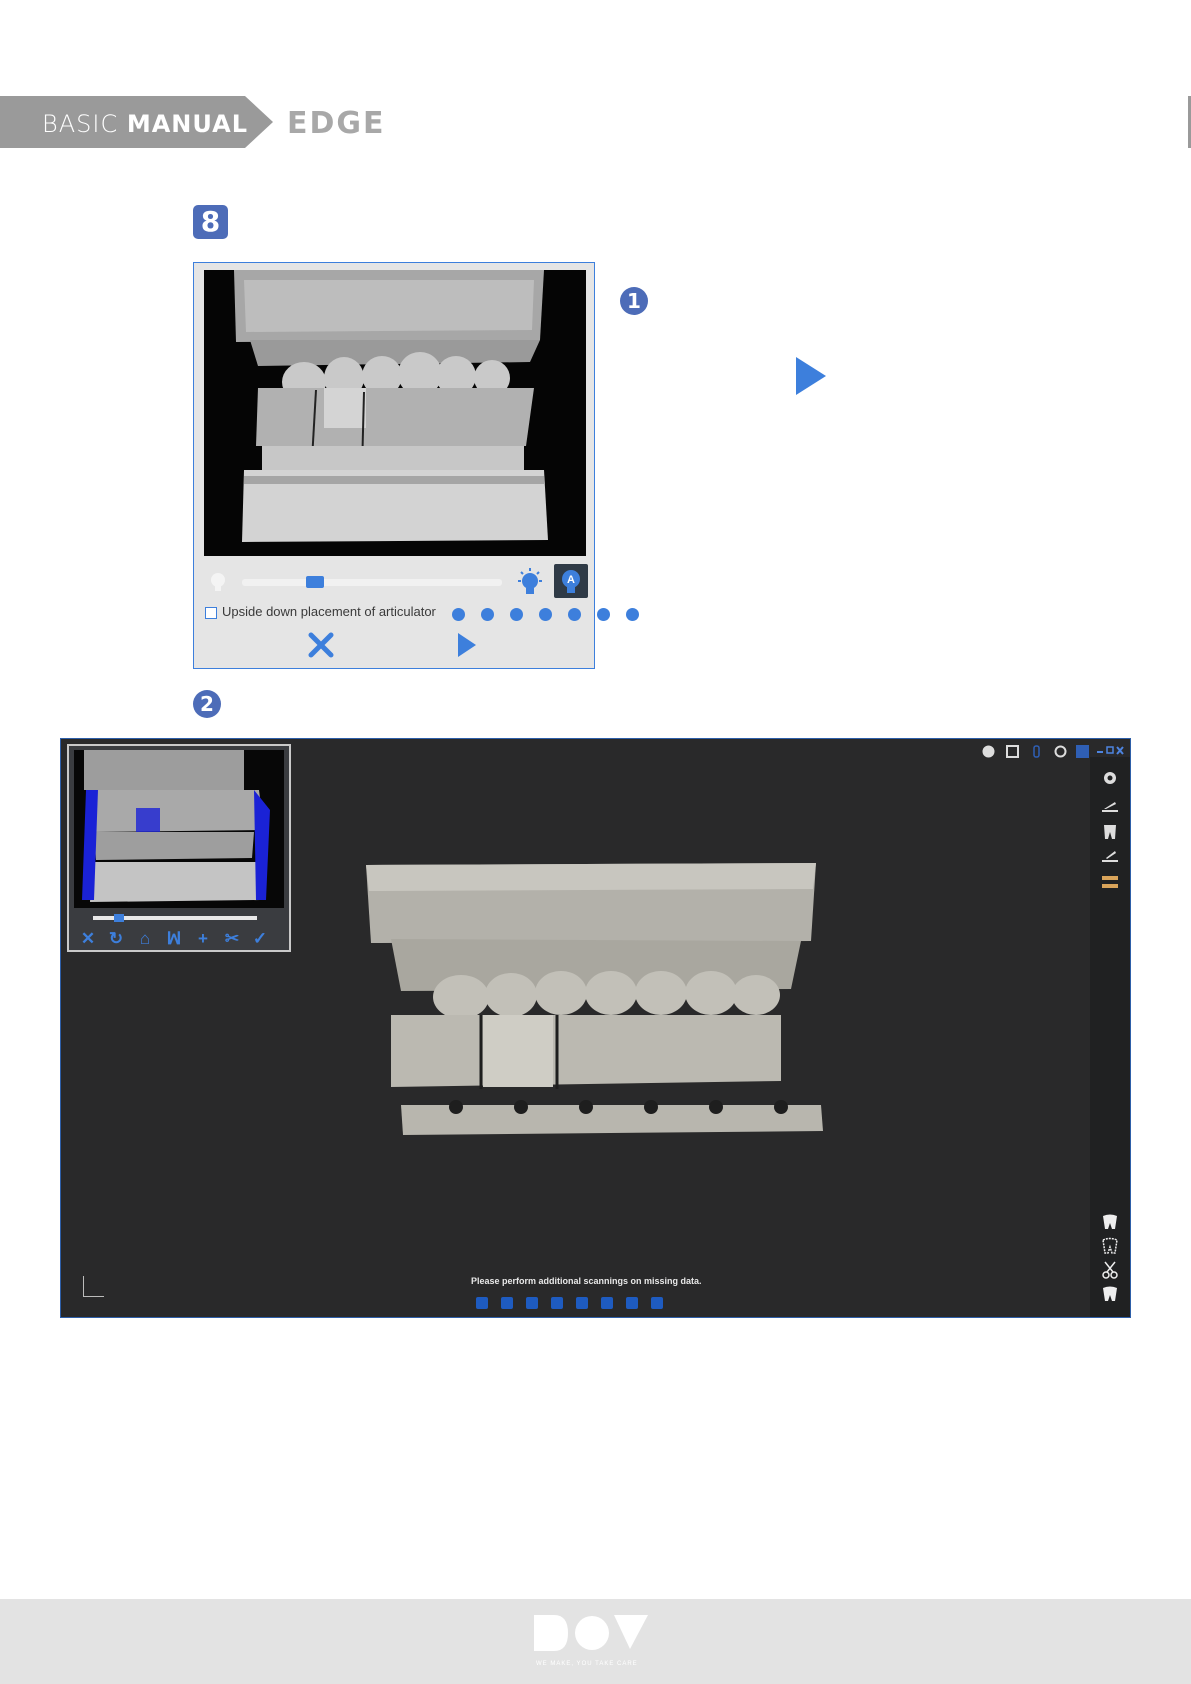  Describe the element at coordinates (1110, 806) in the screenshot. I see `scan-lower-icon` at that location.